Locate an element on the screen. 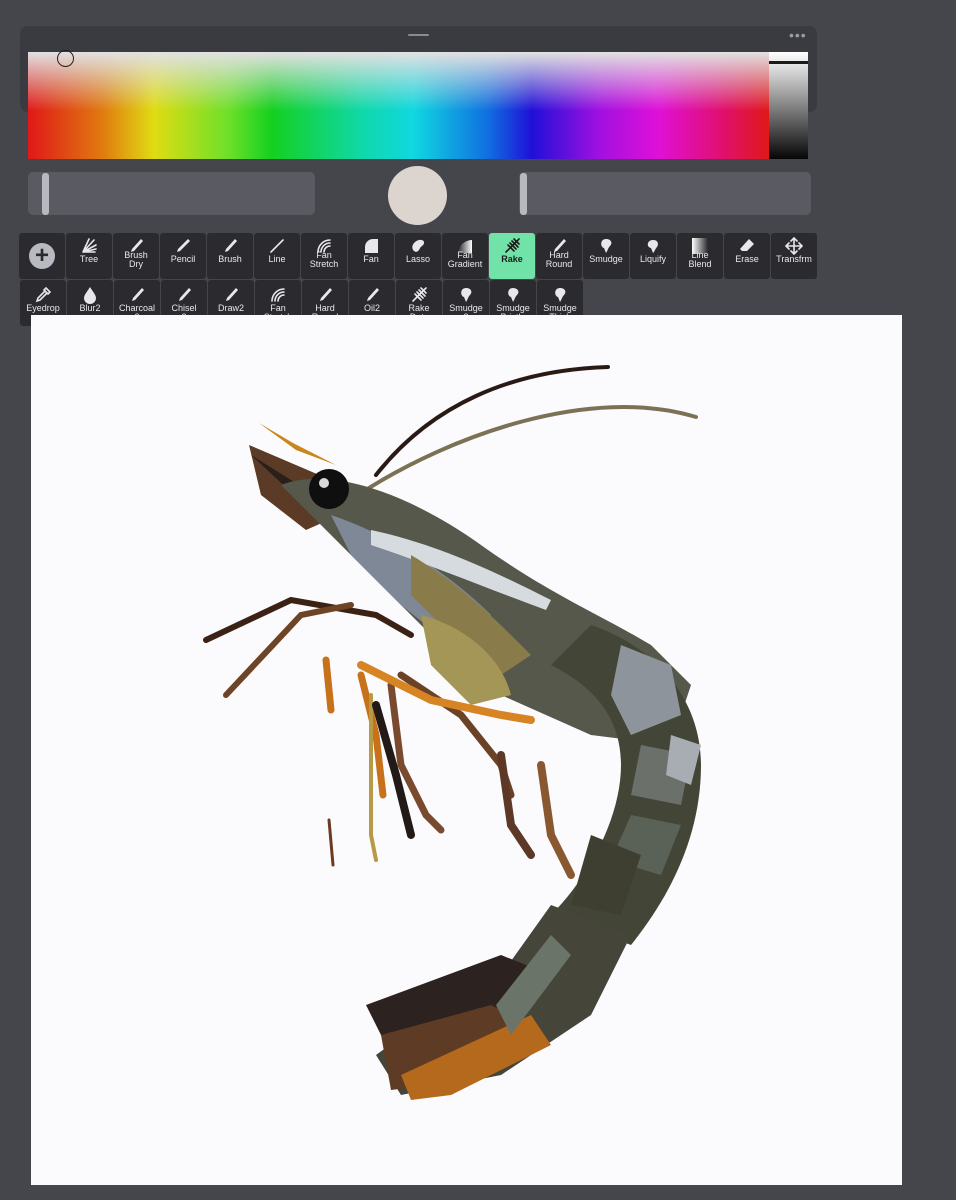 Image resolution: width=956 pixels, height=1200 pixels. blur-drop-icon is located at coordinates (90, 295).